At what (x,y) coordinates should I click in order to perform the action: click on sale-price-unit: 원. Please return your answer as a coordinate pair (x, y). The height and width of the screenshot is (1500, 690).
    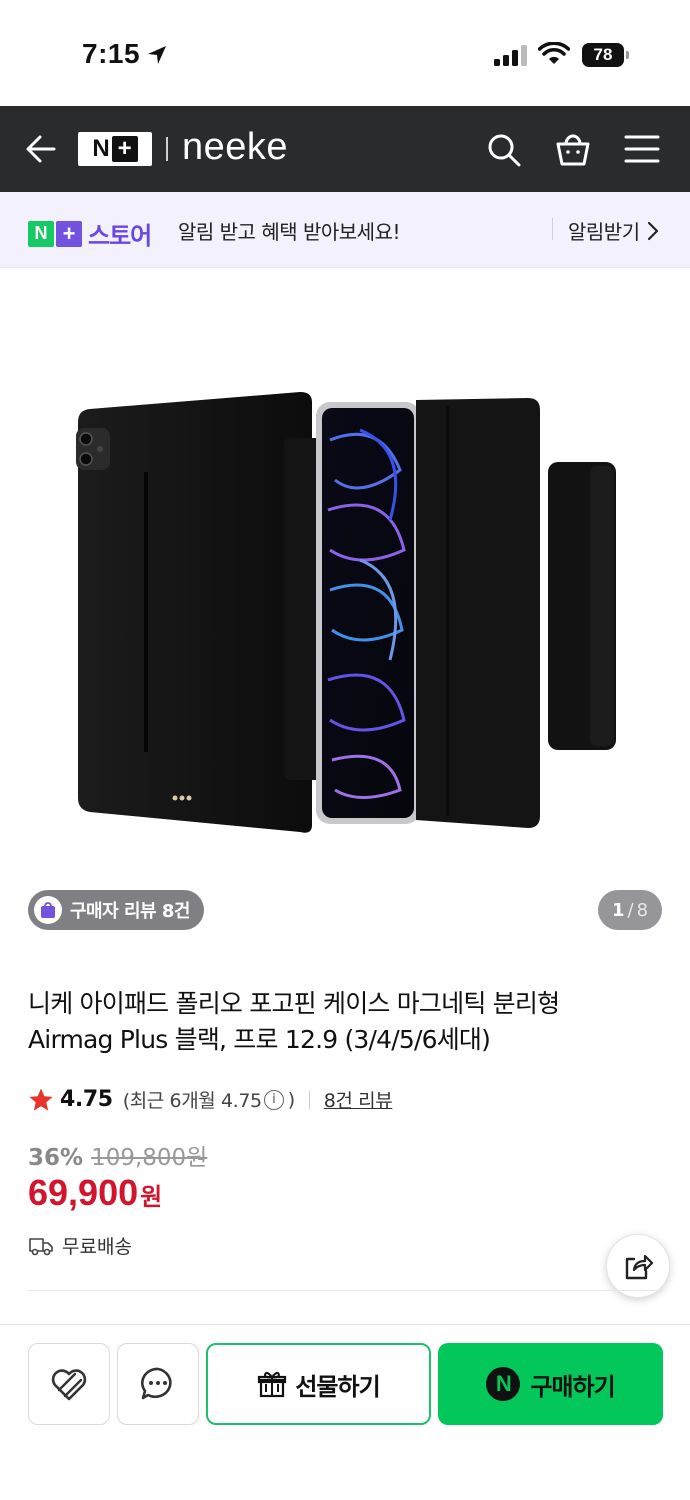
    Looking at the image, I should click on (151, 1197).